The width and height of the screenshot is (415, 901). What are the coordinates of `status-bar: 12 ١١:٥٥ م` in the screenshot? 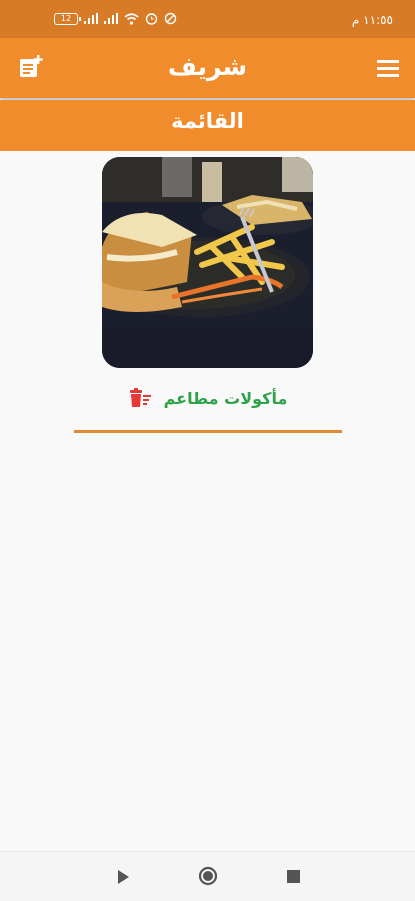 It's located at (207, 19).